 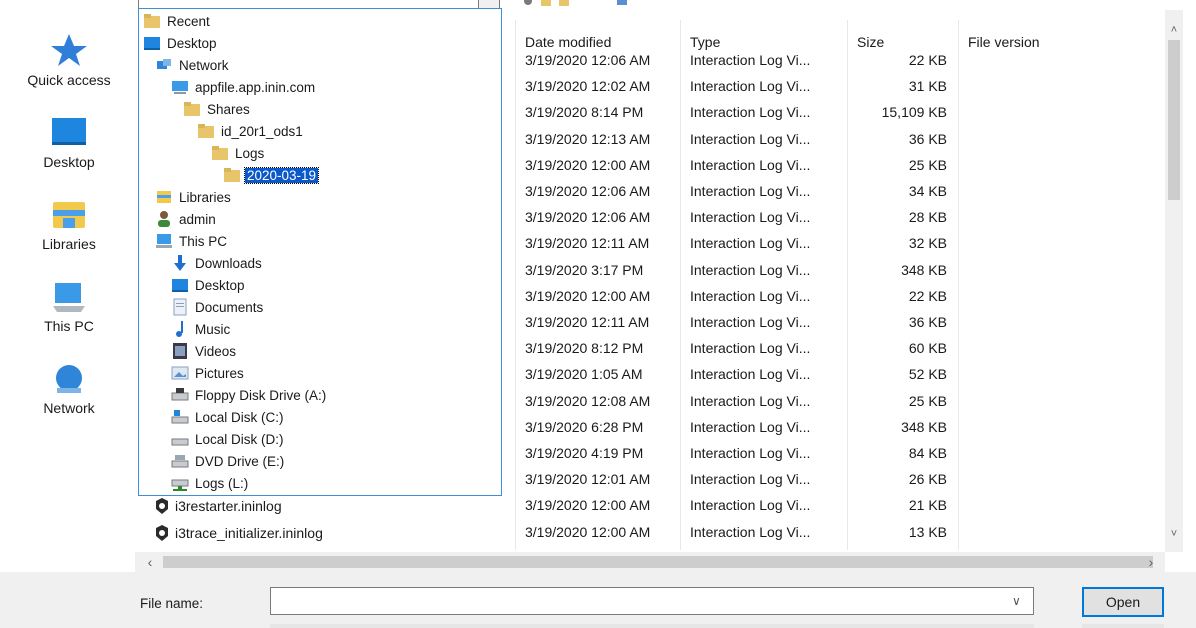 What do you see at coordinates (588, 138) in the screenshot?
I see `date-cell: 3/19/2020 12:13 AM` at bounding box center [588, 138].